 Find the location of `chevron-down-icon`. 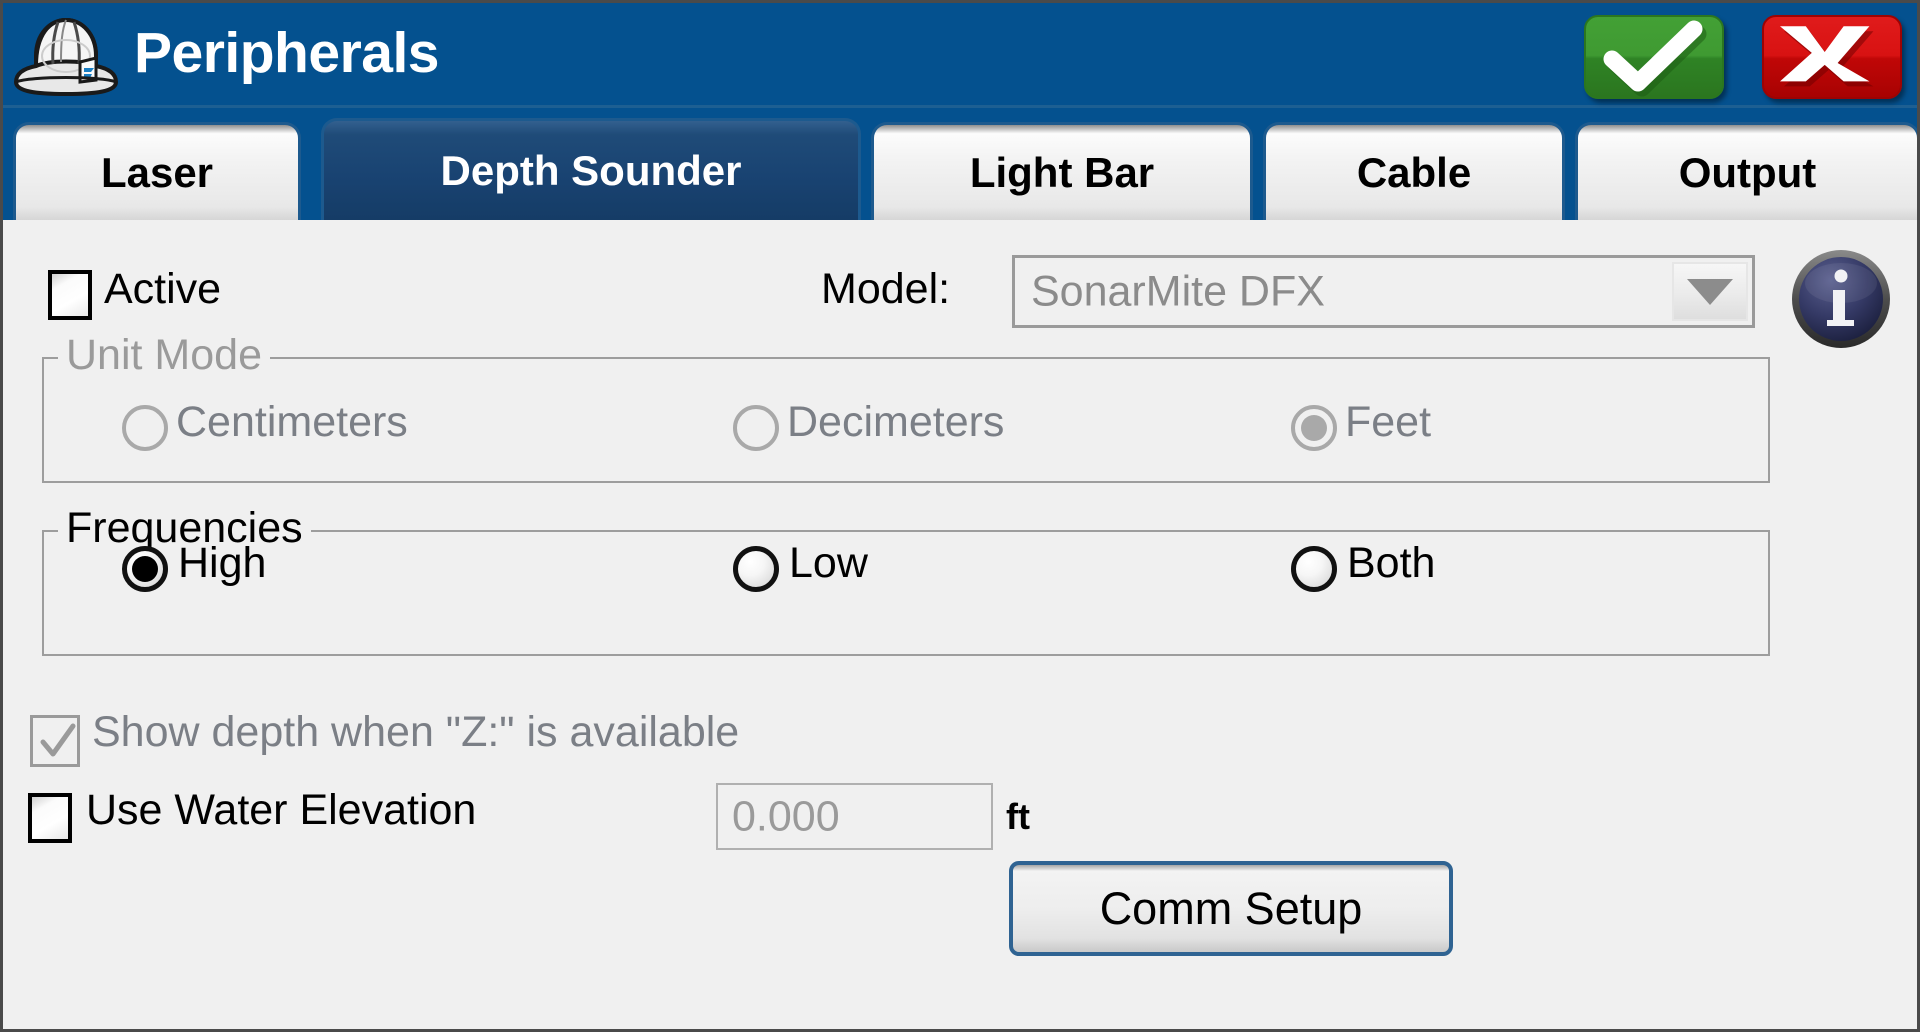

chevron-down-icon is located at coordinates (1710, 291).